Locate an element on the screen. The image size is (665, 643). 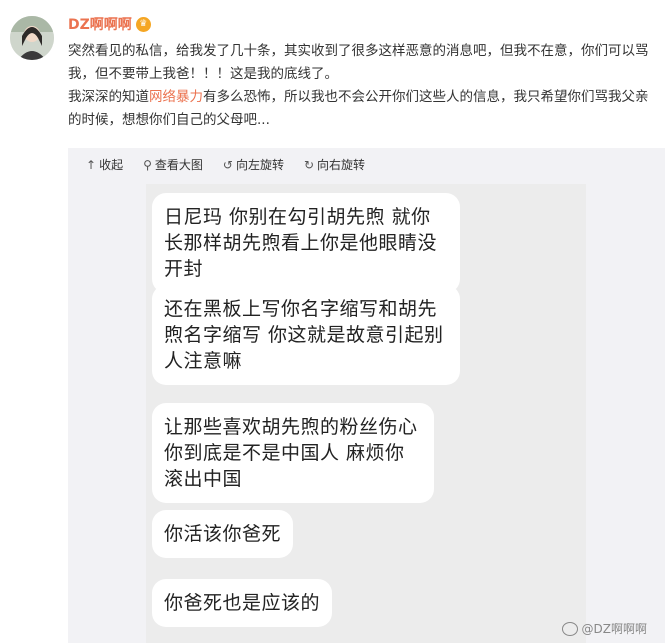
media-toolbar: ↑ 收起 ⚲ 查看大图 ↺ 向左旋转 ↻ 向右旋转 is located at coordinates (225, 164).